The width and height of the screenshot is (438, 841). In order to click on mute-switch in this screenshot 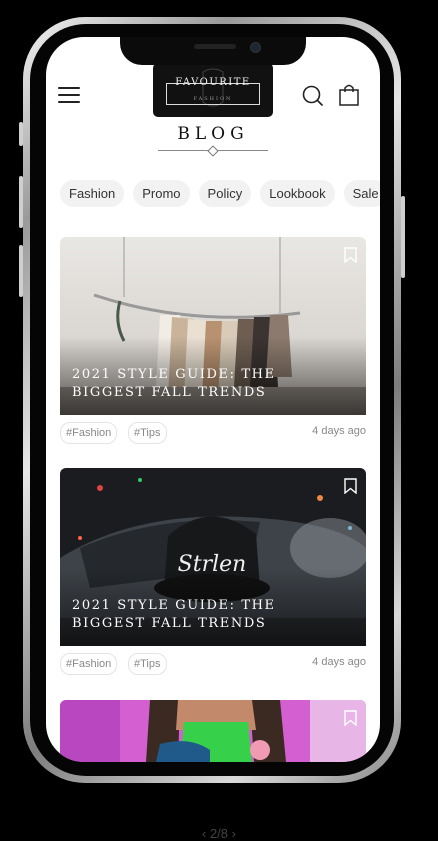, I will do `click(21, 134)`.